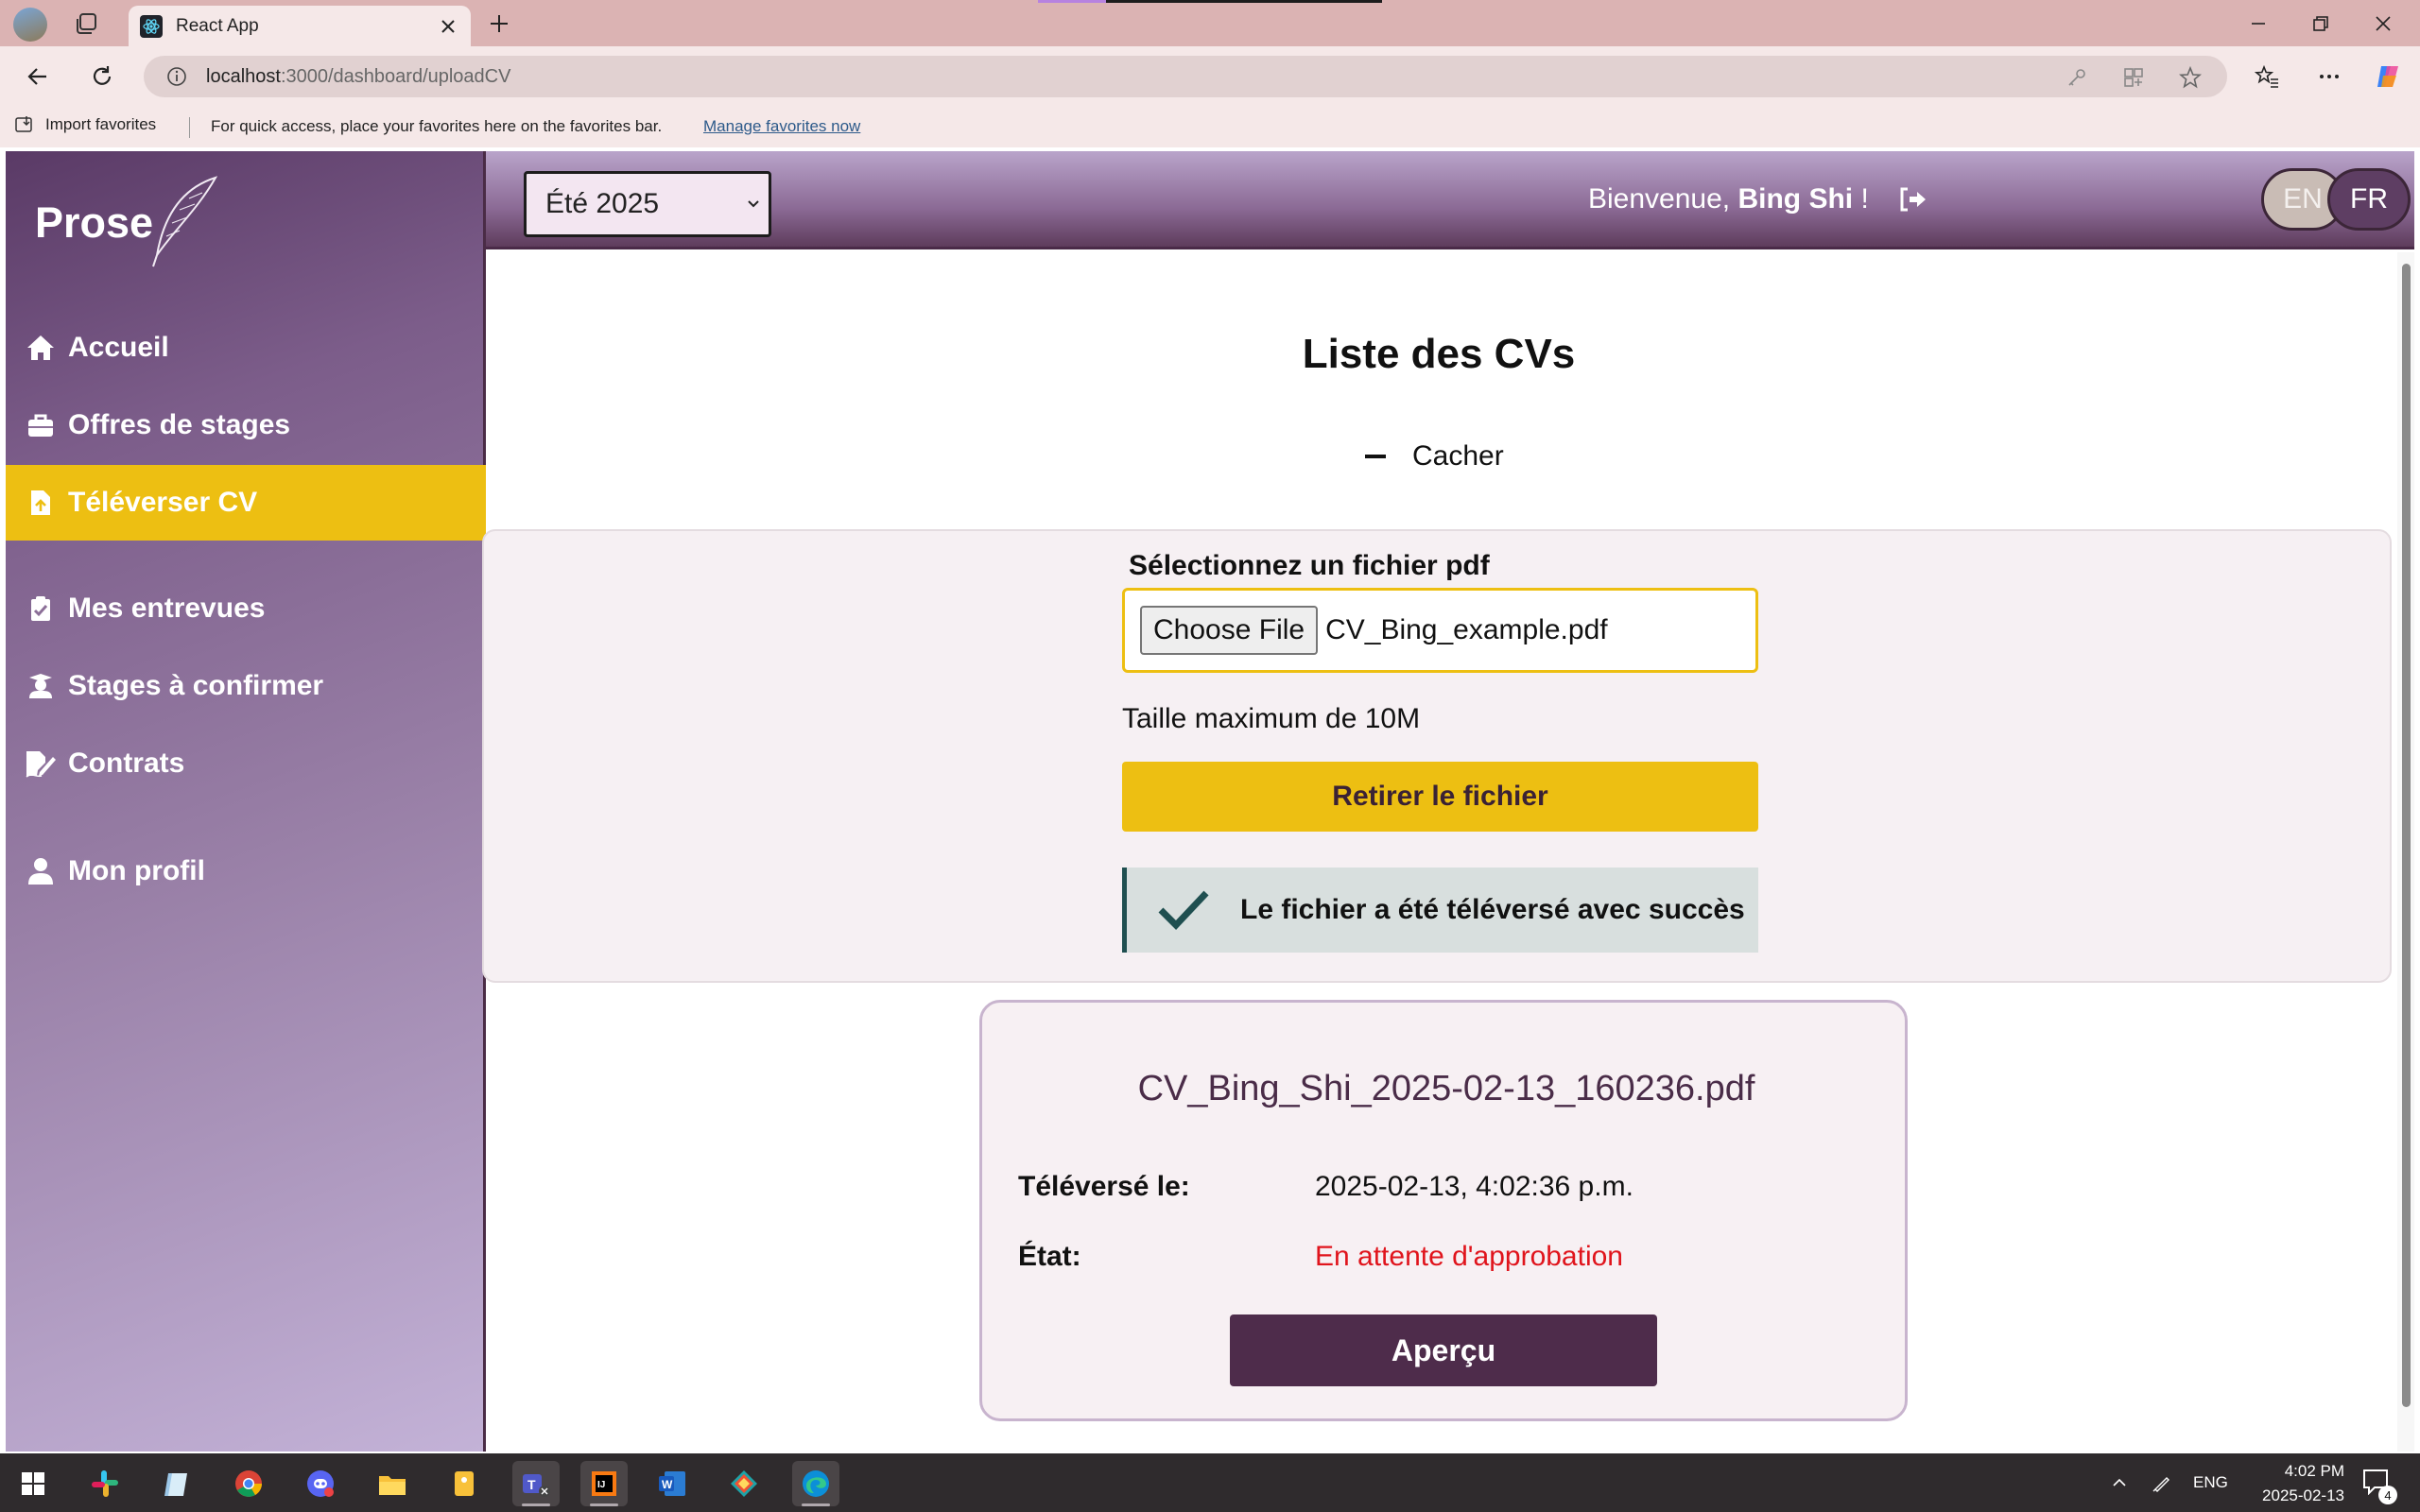 This screenshot has width=2420, height=1512. What do you see at coordinates (2259, 23) in the screenshot?
I see `minimize-icon` at bounding box center [2259, 23].